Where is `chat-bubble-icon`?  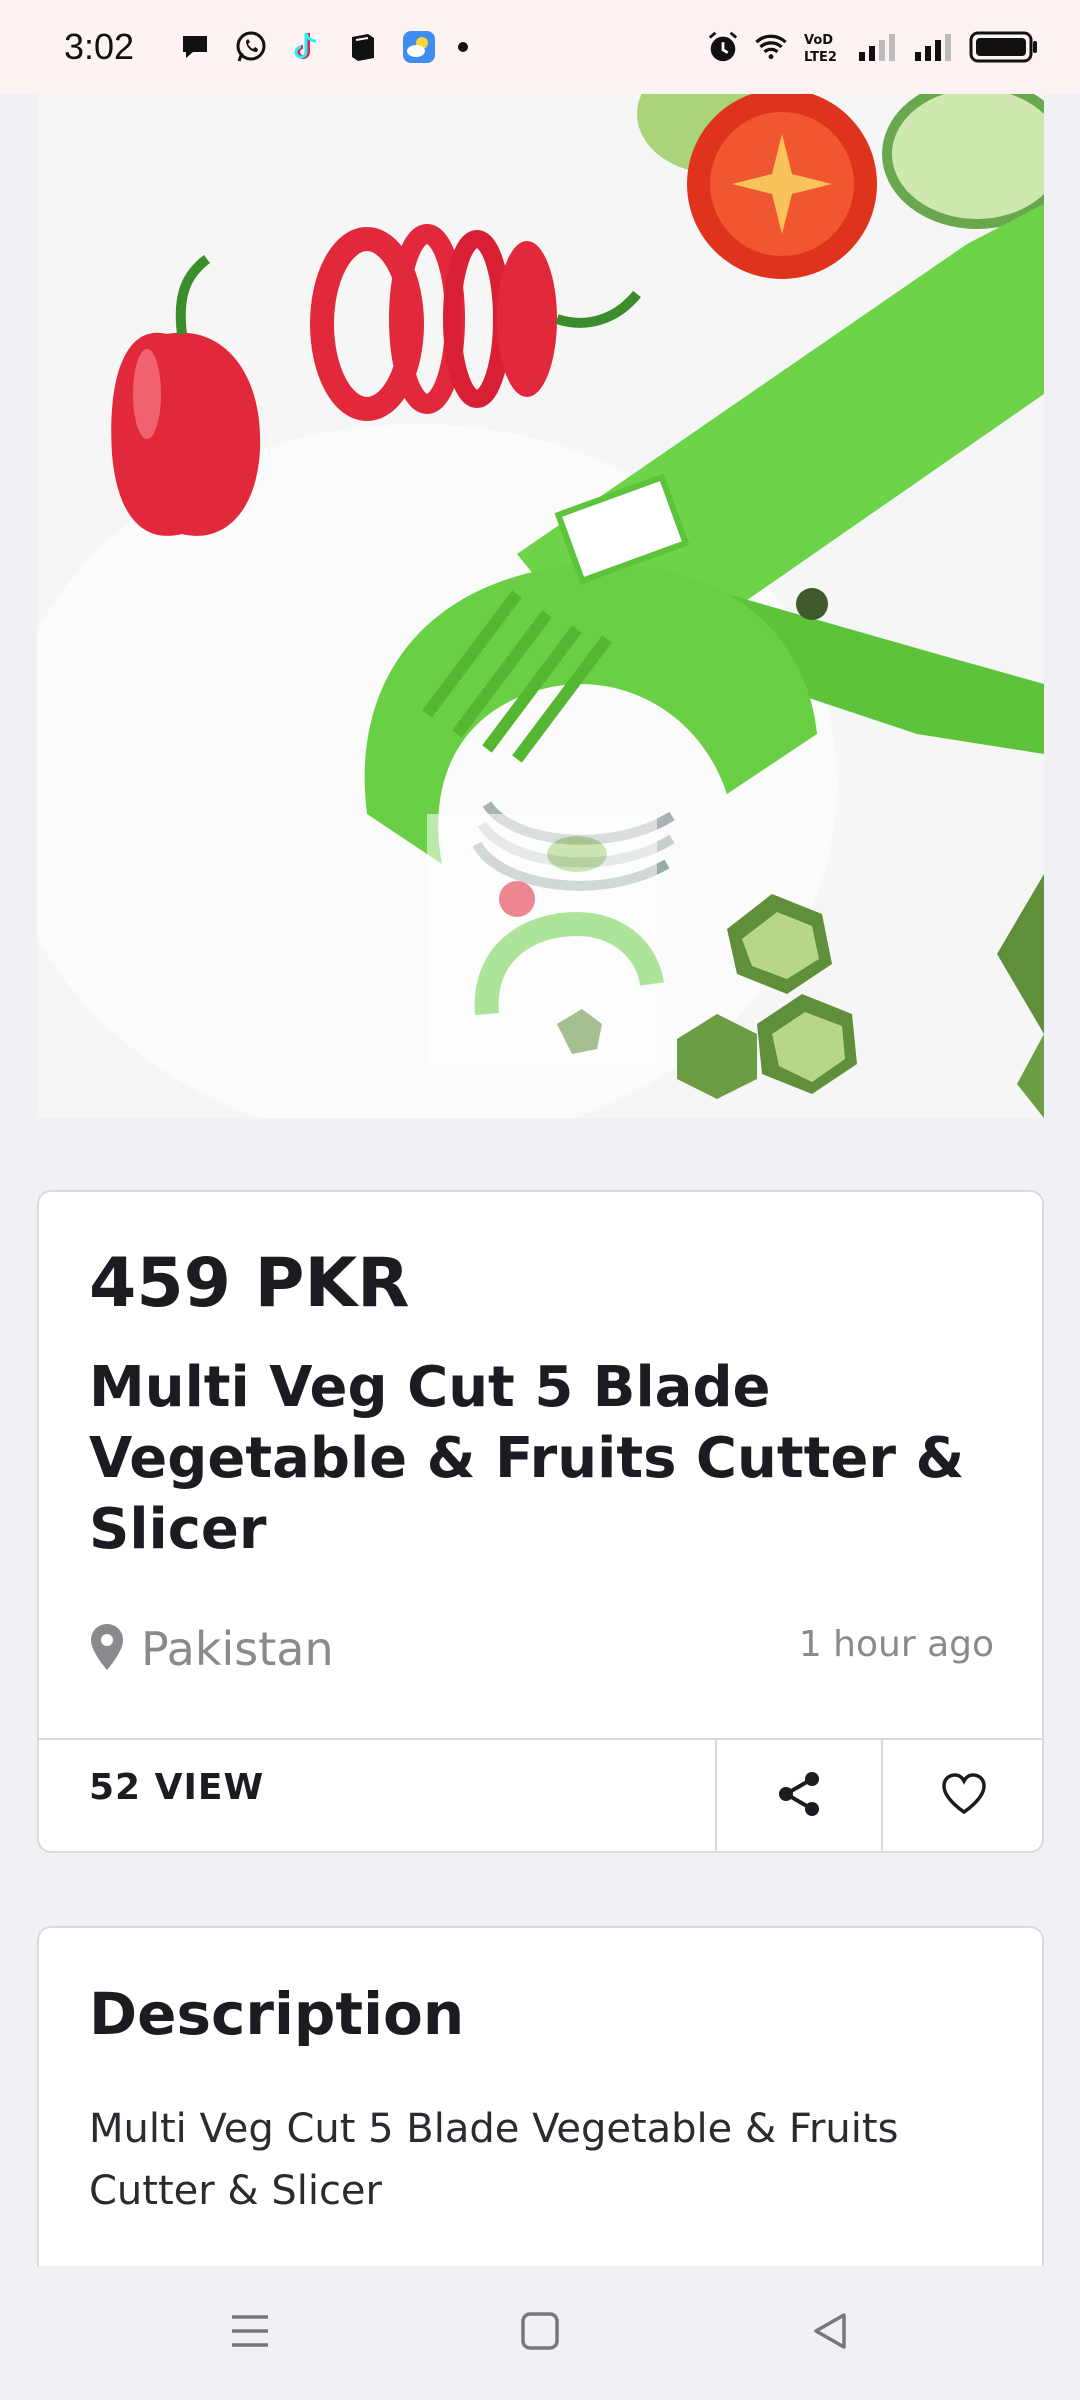 chat-bubble-icon is located at coordinates (195, 47).